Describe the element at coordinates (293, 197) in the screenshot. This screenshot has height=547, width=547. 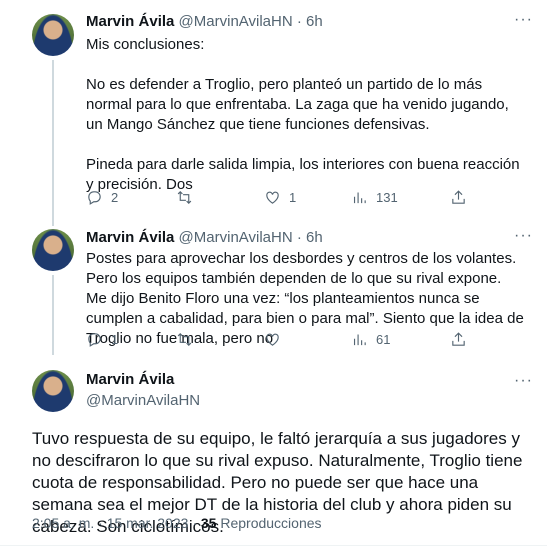
I see `like-count: 1` at that location.